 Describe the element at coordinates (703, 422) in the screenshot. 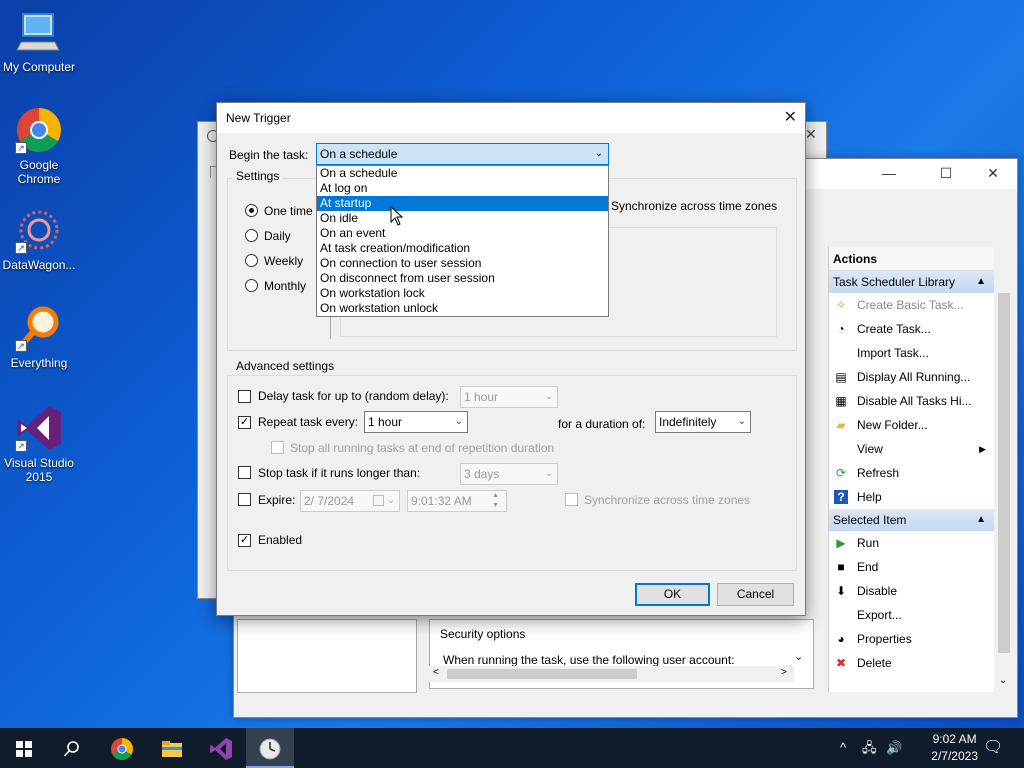

I see `duration-select: Indefinitely ⌄` at that location.